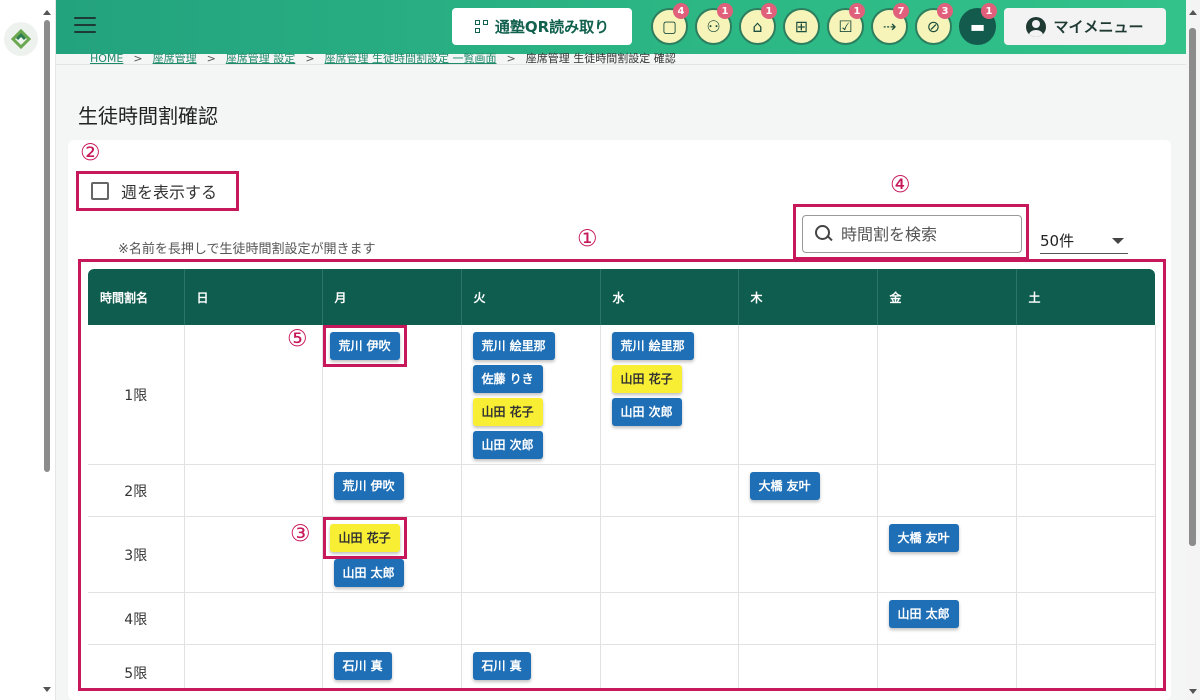 This screenshot has height=700, width=1200. I want to click on student-chip-highlight: 山田 花子, so click(364, 538).